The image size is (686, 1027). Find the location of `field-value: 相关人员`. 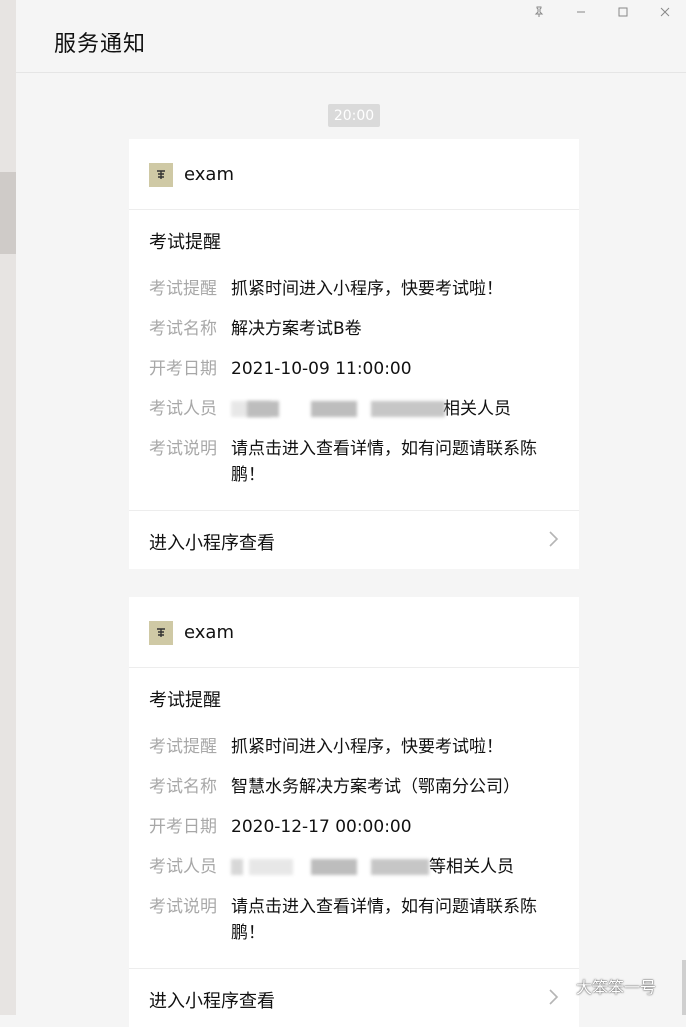

field-value: 相关人员 is located at coordinates (395, 409).